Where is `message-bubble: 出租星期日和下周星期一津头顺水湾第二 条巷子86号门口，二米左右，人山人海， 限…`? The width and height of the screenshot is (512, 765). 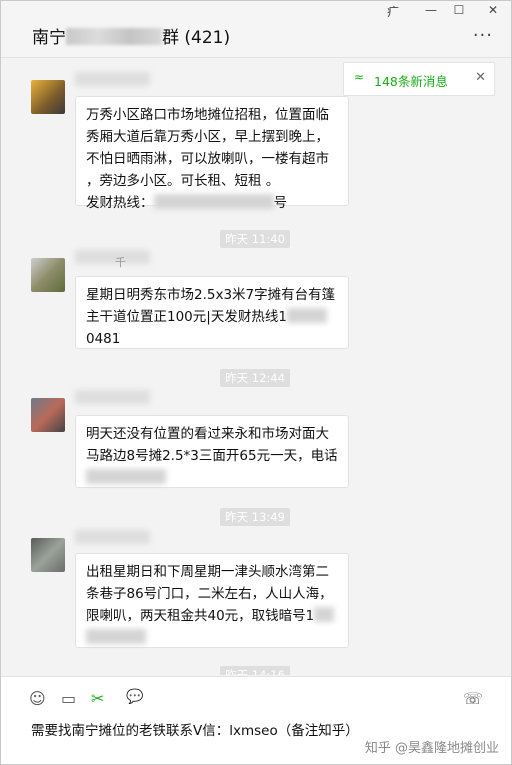
message-bubble: 出租星期日和下周星期一津头顺水湾第二 条巷子86号门口，二米左右，人山人海， 限… is located at coordinates (212, 600).